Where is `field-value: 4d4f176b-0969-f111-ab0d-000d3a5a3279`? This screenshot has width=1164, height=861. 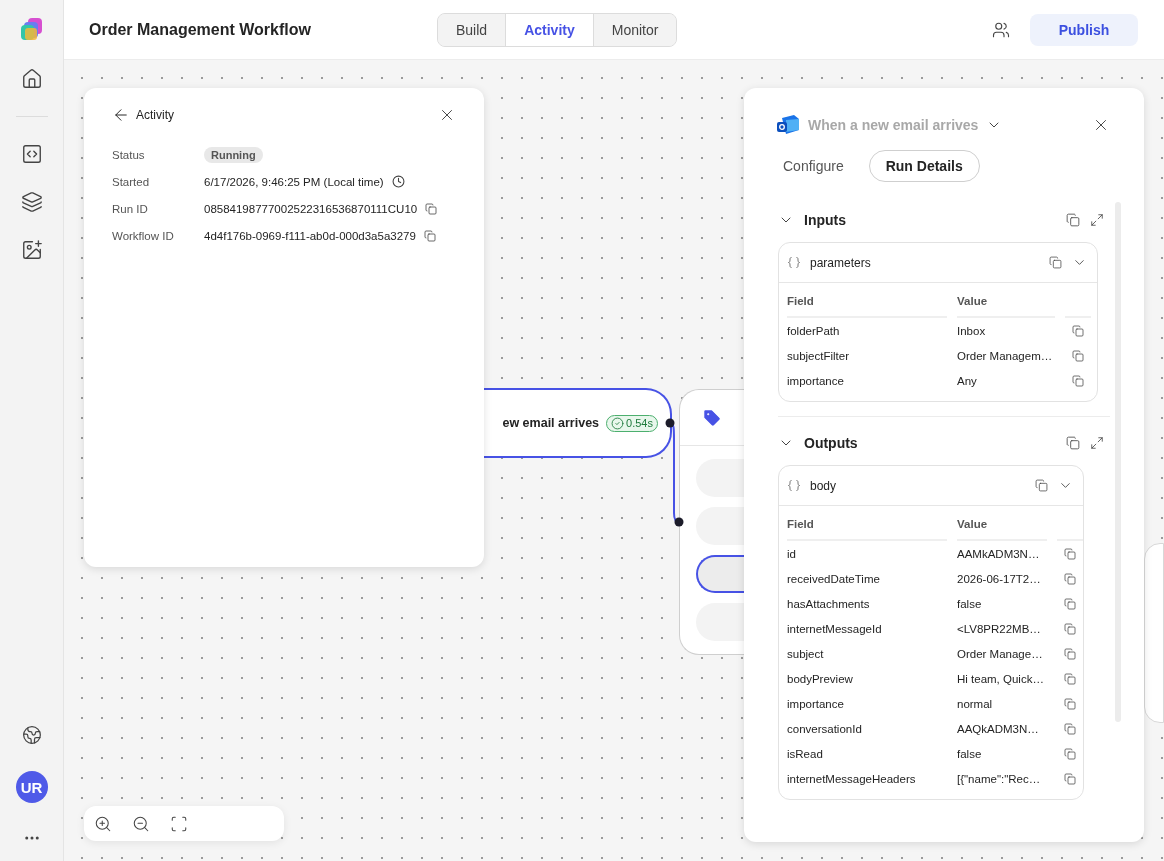 field-value: 4d4f176b-0969-f111-ab0d-000d3a5a3279 is located at coordinates (310, 235).